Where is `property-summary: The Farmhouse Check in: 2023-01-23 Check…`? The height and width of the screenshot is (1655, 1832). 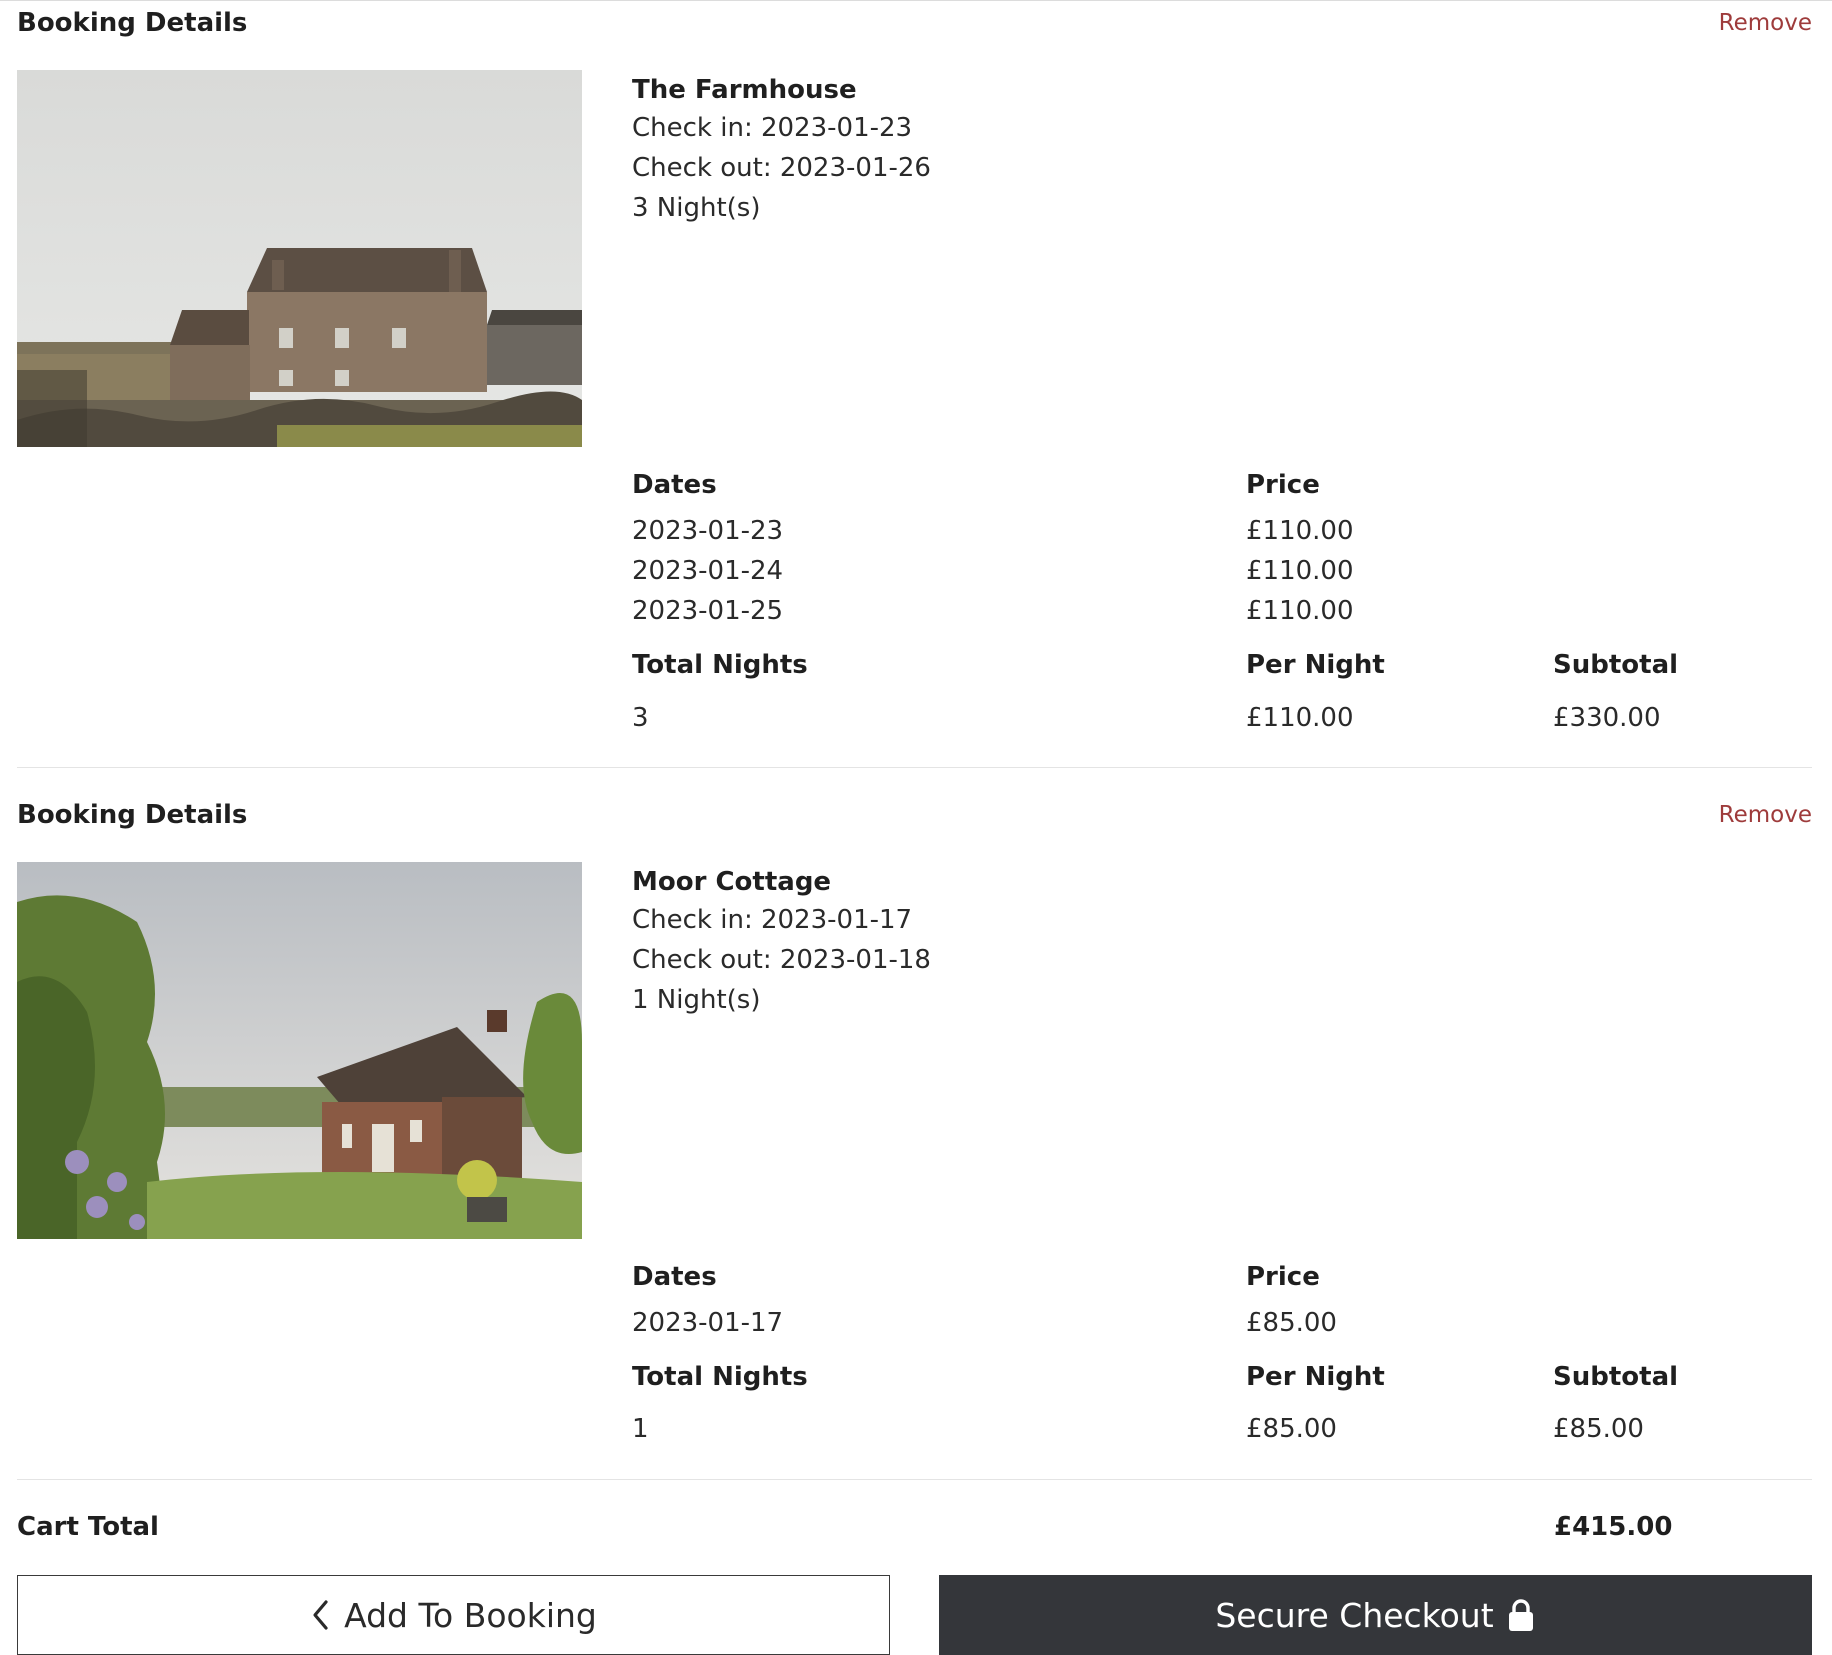
property-summary: The Farmhouse Check in: 2023-01-23 Check… is located at coordinates (781, 150).